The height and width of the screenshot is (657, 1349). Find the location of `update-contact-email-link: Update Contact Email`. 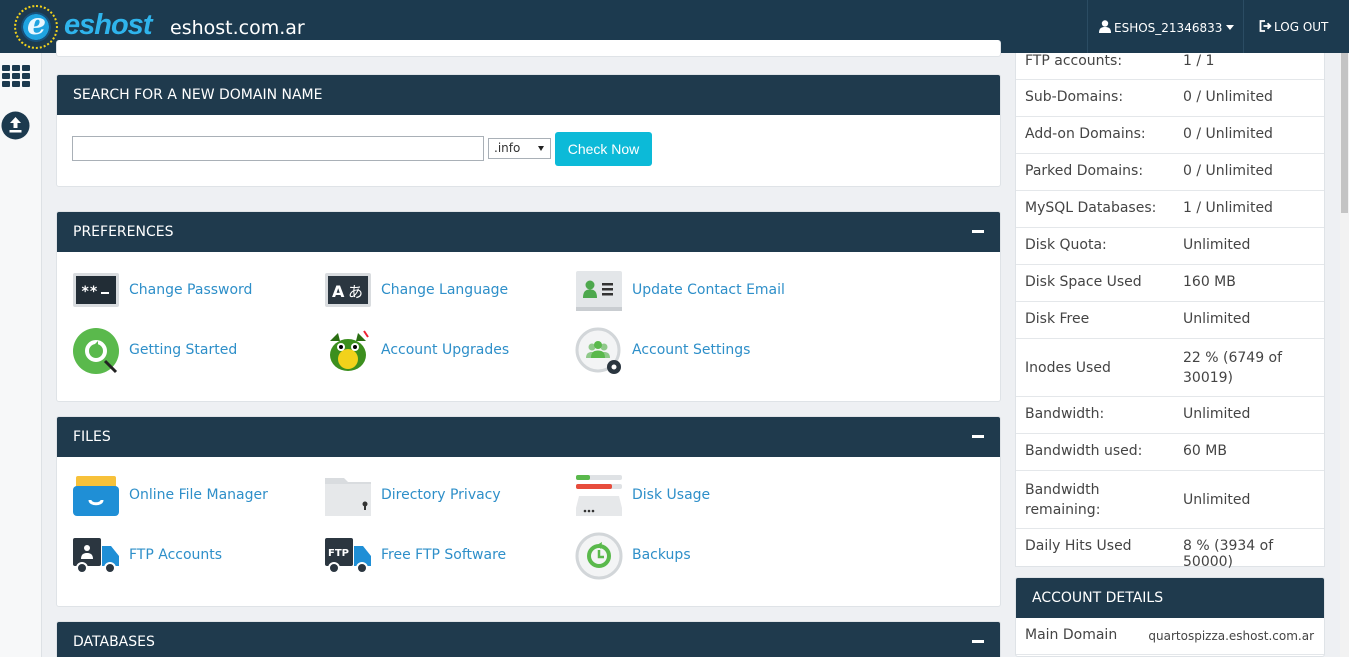

update-contact-email-link: Update Contact Email is located at coordinates (695, 291).